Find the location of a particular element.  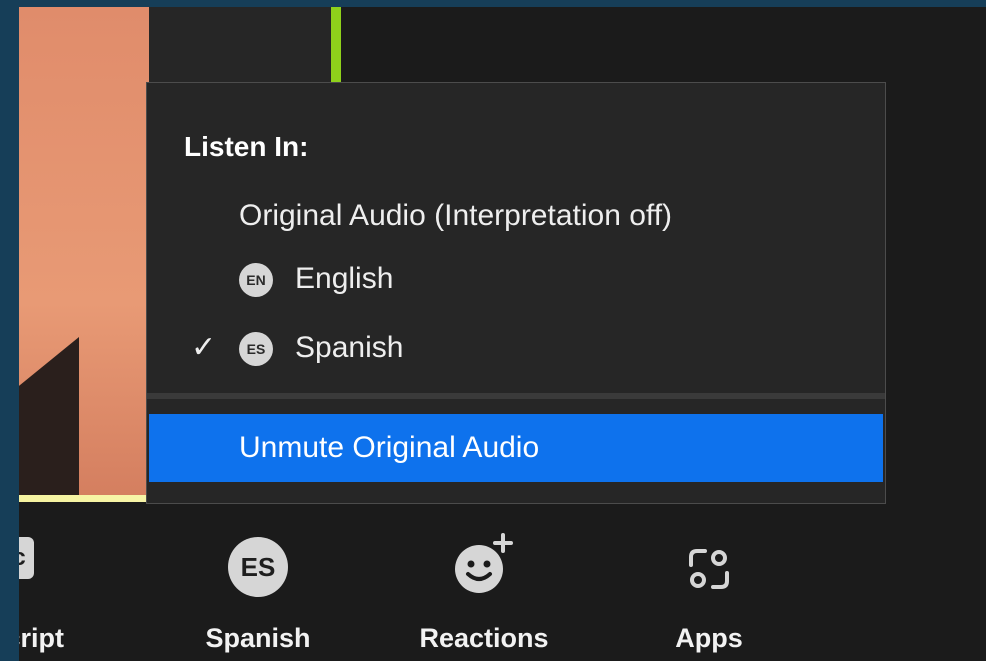

unmute-original-audio-button: Unmute Original Audio is located at coordinates (516, 448).